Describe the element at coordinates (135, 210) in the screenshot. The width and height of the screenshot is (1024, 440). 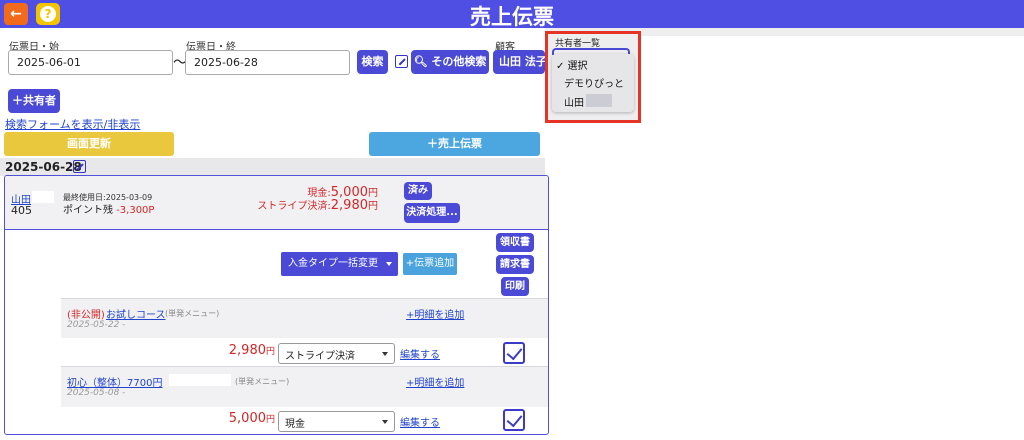
I see `points-value: -3,300P` at that location.